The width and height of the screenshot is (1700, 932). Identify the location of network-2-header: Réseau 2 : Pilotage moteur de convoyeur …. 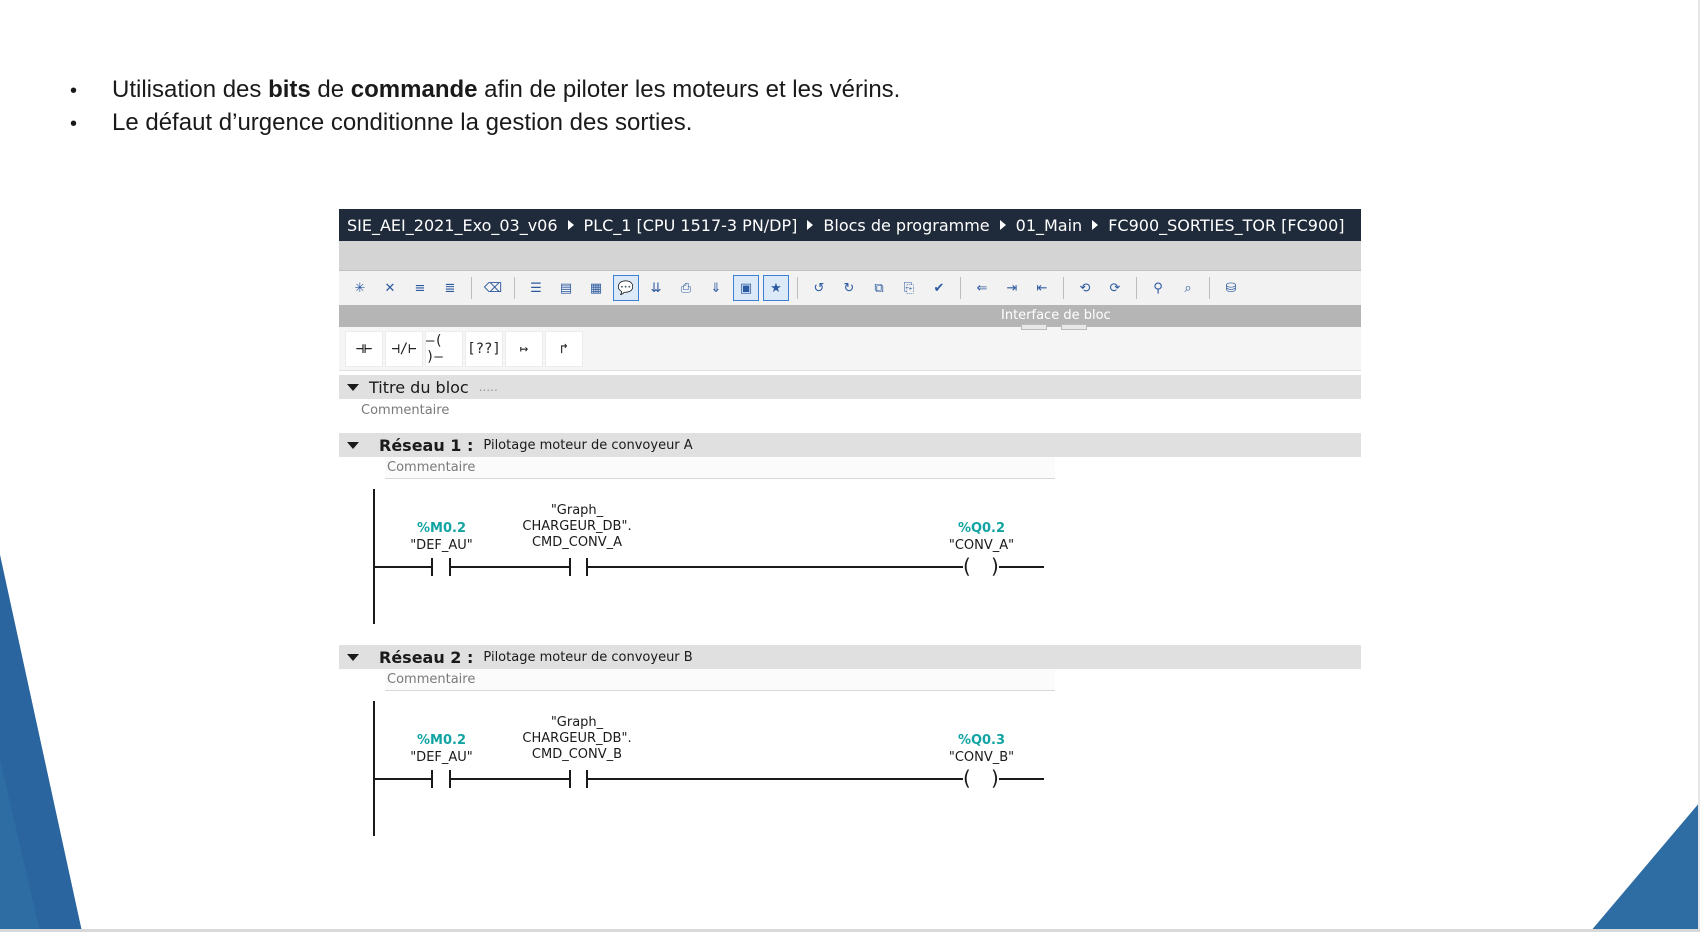
(850, 657).